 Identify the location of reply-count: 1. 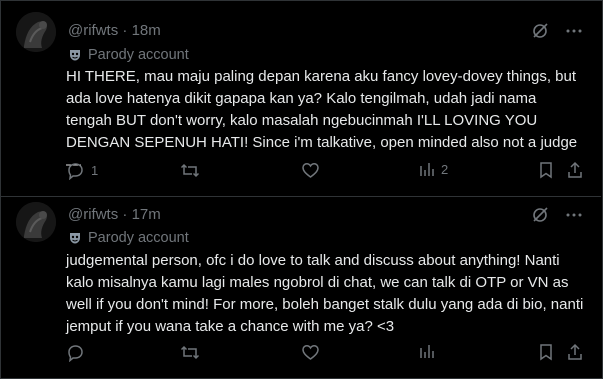
(95, 170).